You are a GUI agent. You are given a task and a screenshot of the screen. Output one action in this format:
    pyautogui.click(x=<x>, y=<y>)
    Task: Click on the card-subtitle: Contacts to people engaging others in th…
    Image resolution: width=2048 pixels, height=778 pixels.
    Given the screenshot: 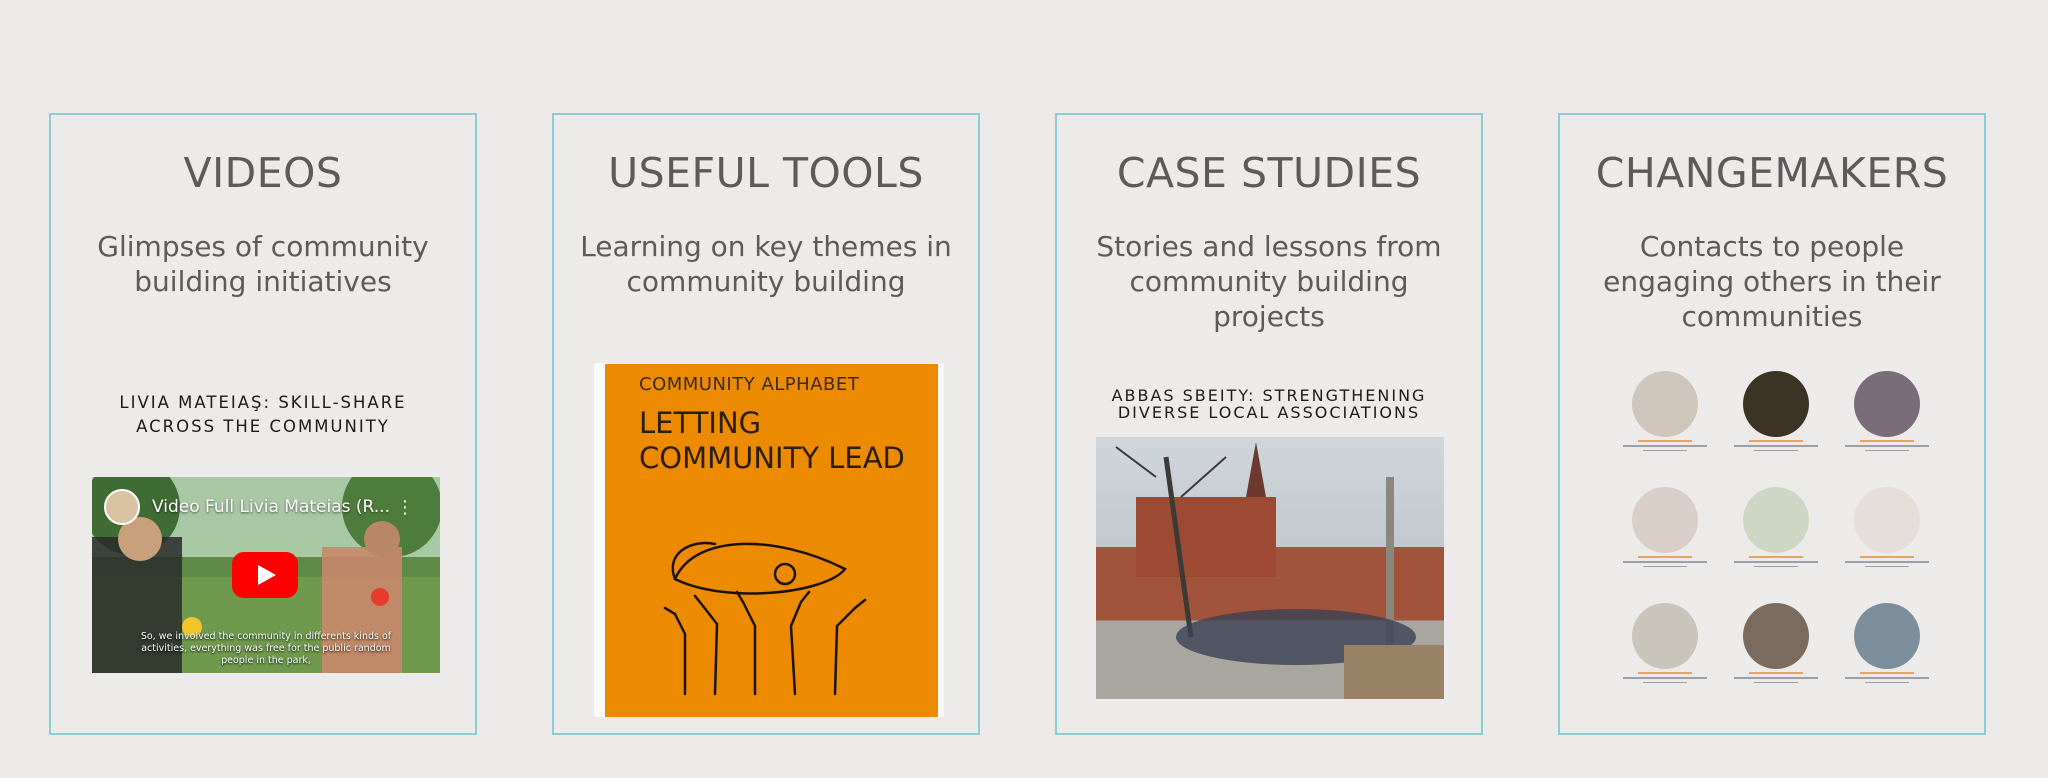 What is the action you would take?
    pyautogui.click(x=1772, y=281)
    